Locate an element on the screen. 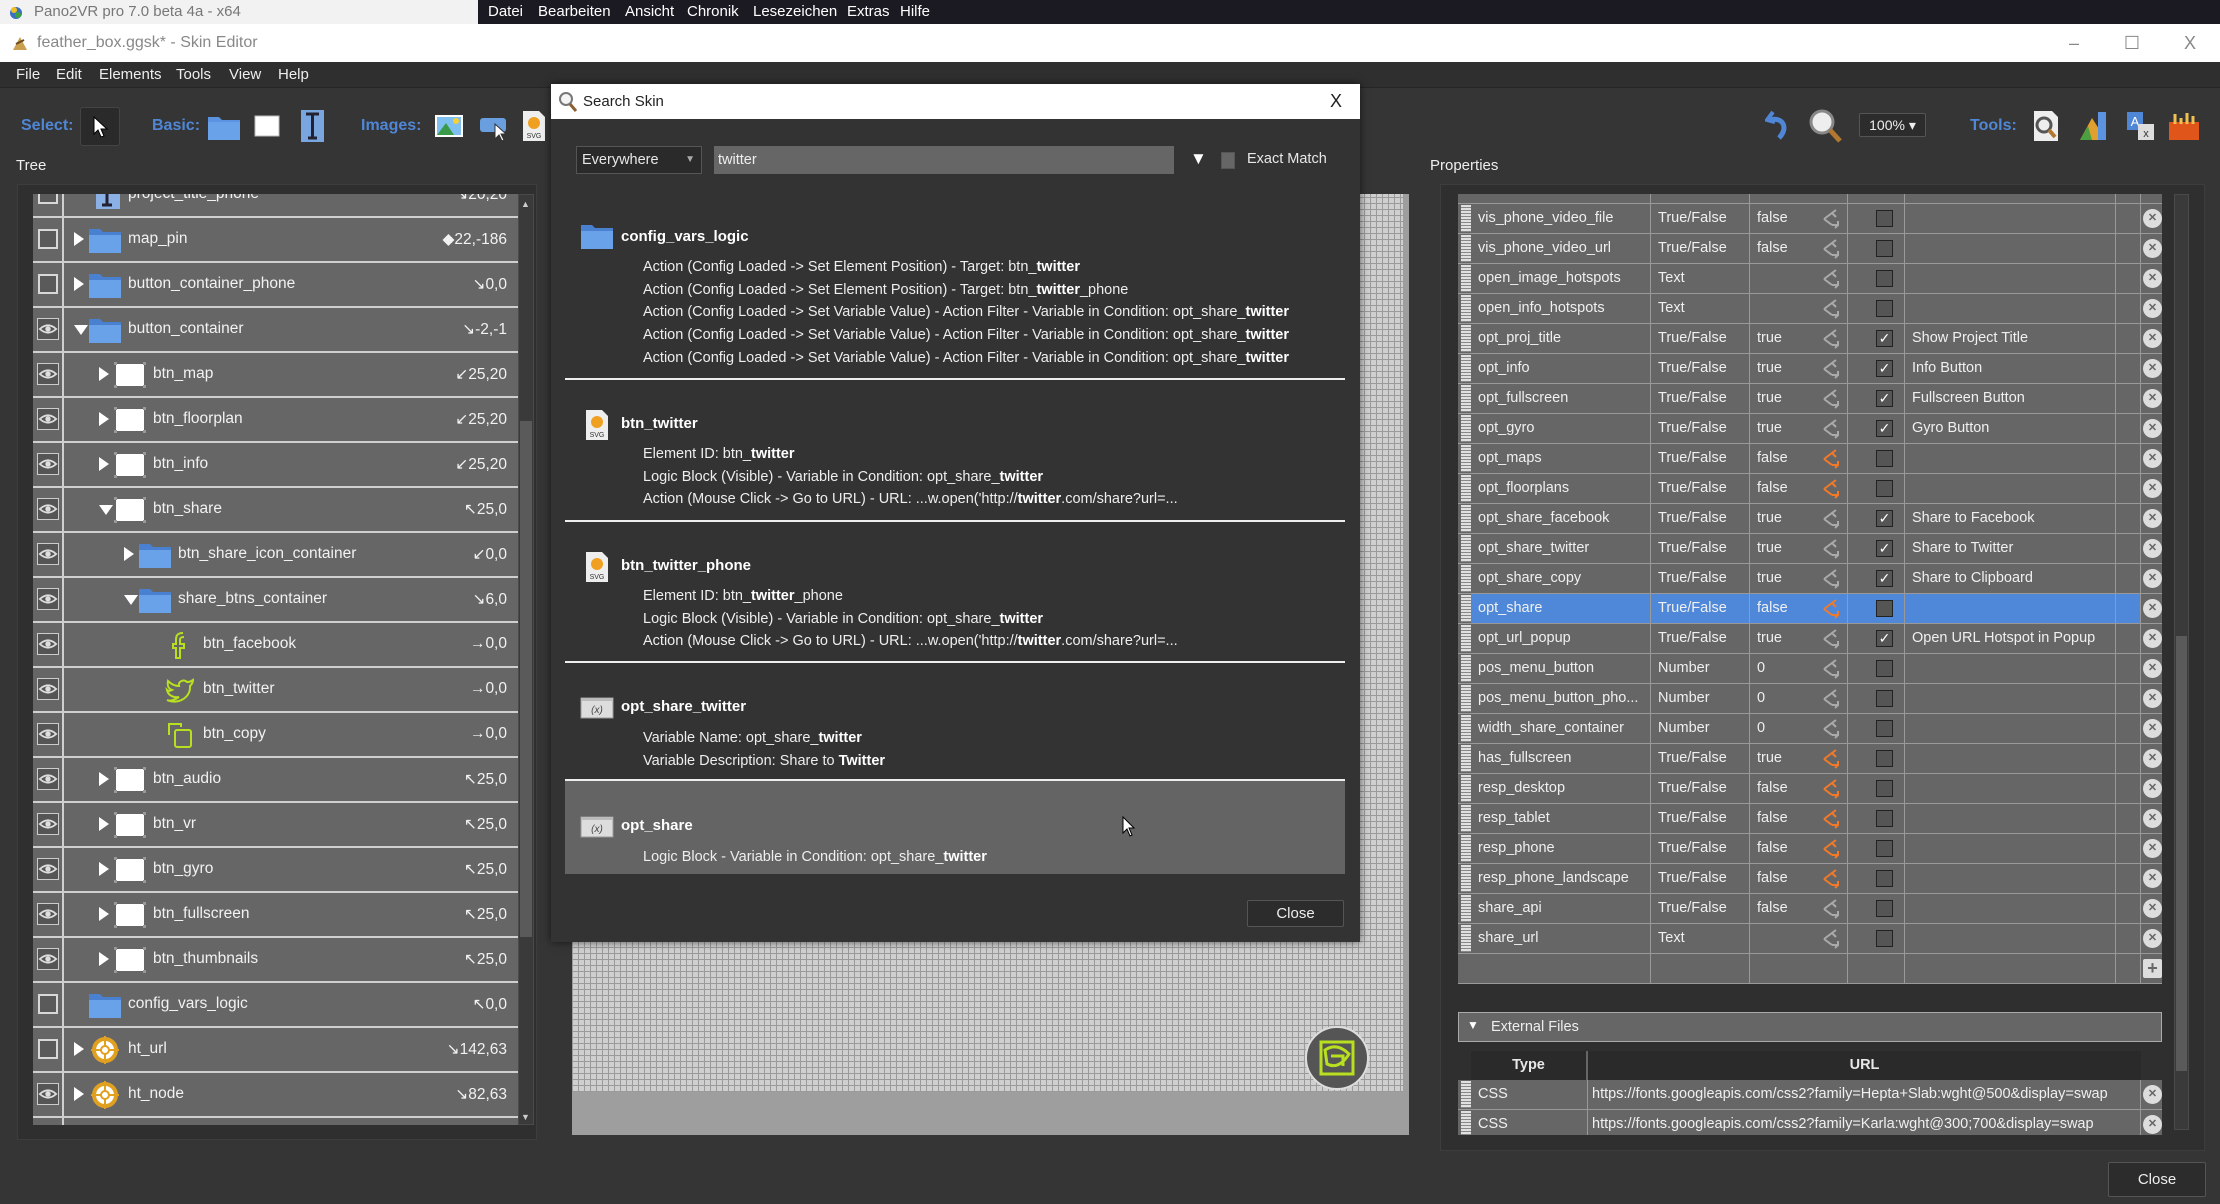  search-result-line: Element ID: btn_twitter_phone is located at coordinates (743, 596).